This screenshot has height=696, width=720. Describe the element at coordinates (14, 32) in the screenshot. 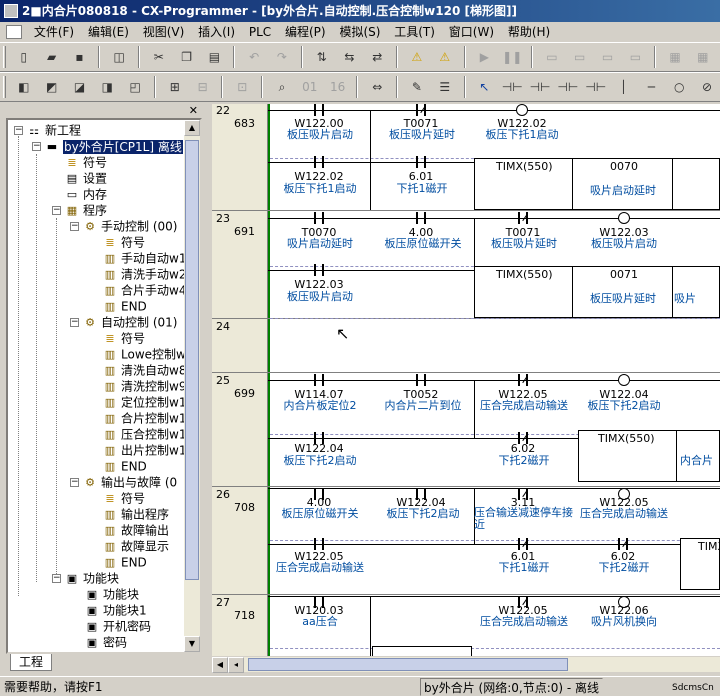

I see `document-icon` at that location.